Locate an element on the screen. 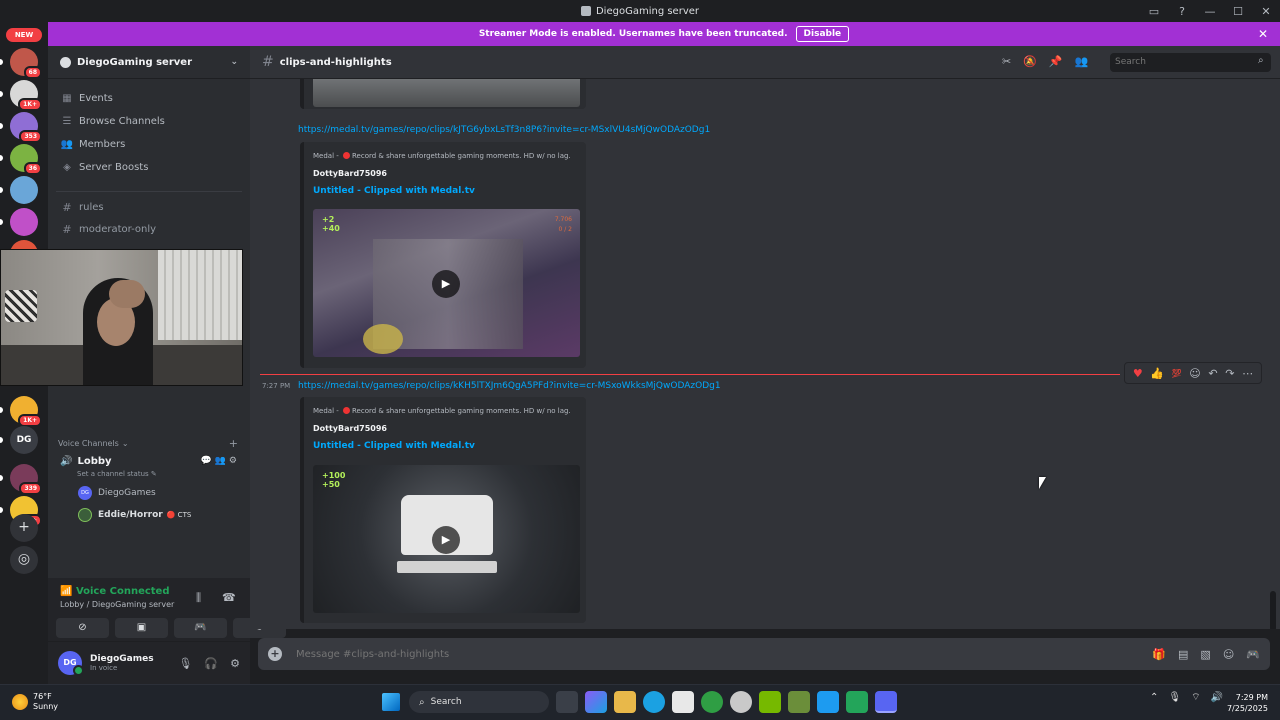  new-badge: NEW is located at coordinates (24, 35).